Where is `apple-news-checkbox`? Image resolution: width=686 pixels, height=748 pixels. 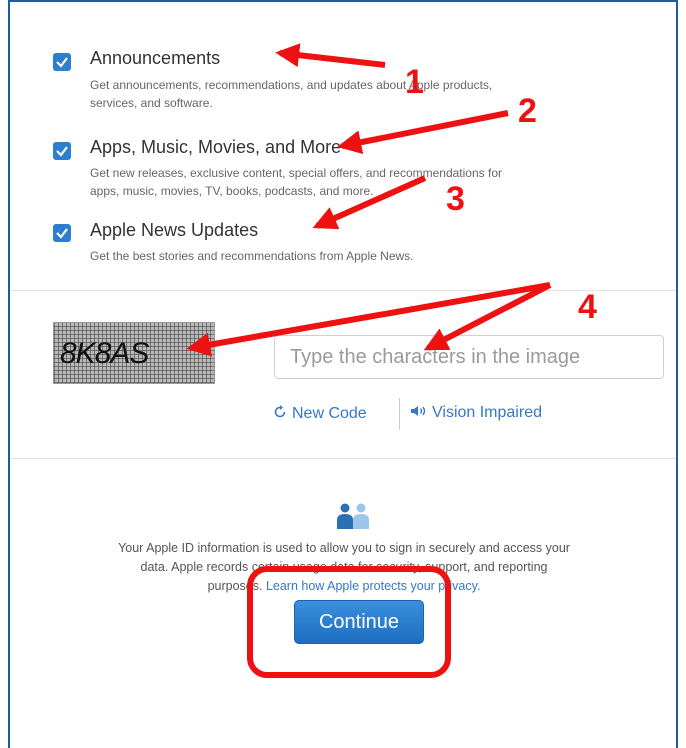 apple-news-checkbox is located at coordinates (62, 233).